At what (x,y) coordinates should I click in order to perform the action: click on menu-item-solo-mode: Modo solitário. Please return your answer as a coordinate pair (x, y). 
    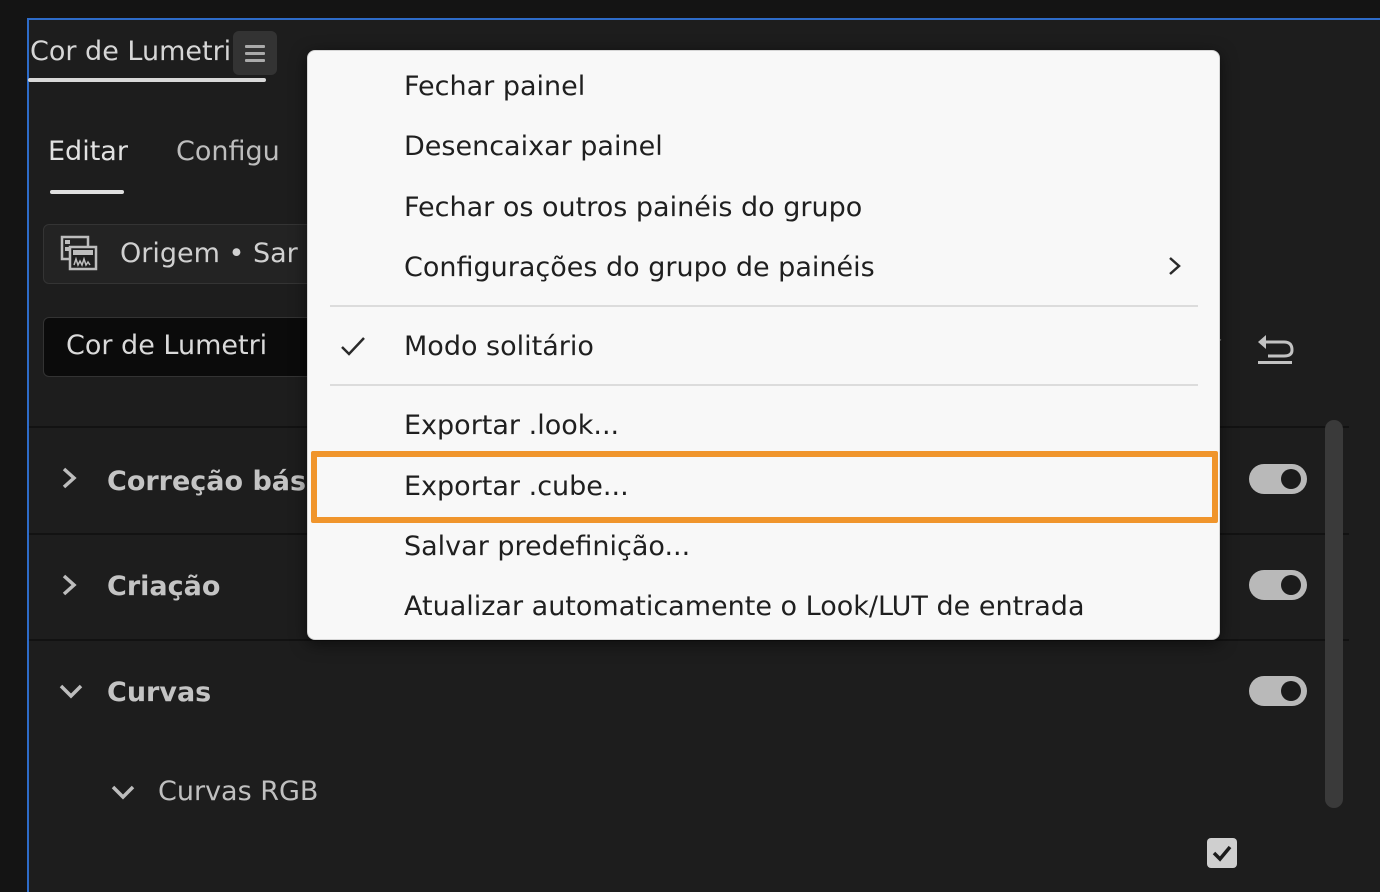
    Looking at the image, I should click on (499, 346).